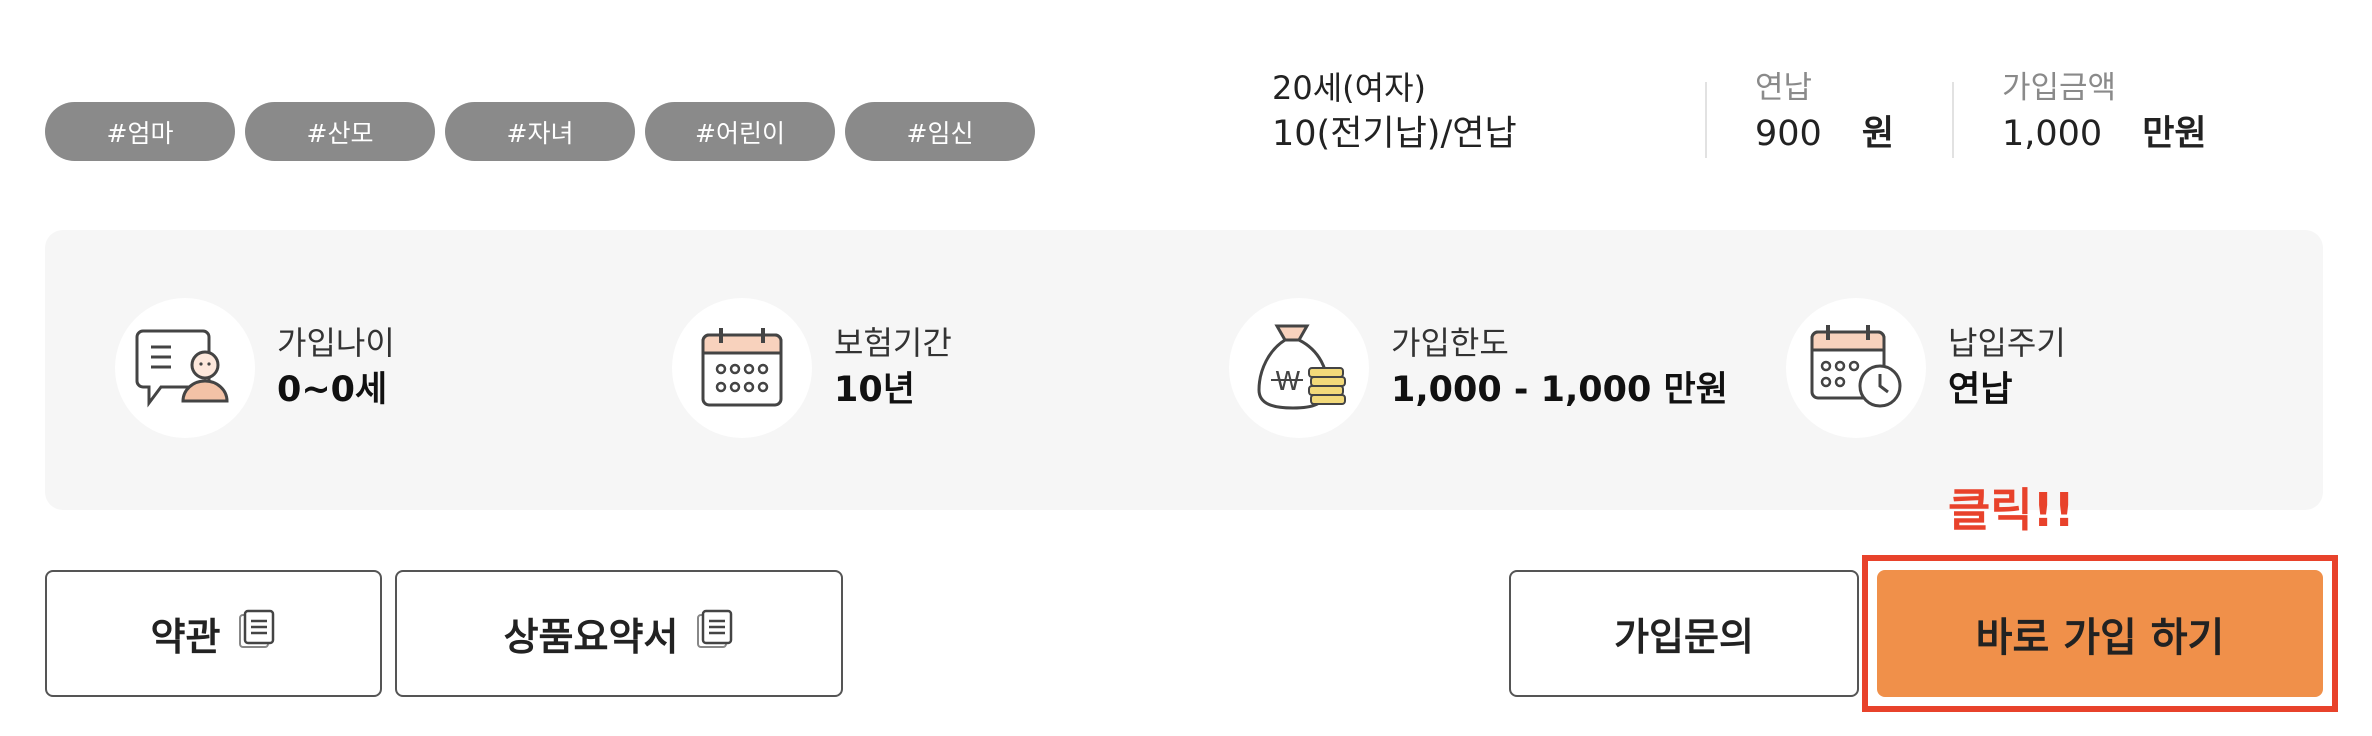 The image size is (2372, 736). Describe the element at coordinates (1394, 112) in the screenshot. I see `plan-summary: 20세(여자) 10(전기납)/연납` at that location.